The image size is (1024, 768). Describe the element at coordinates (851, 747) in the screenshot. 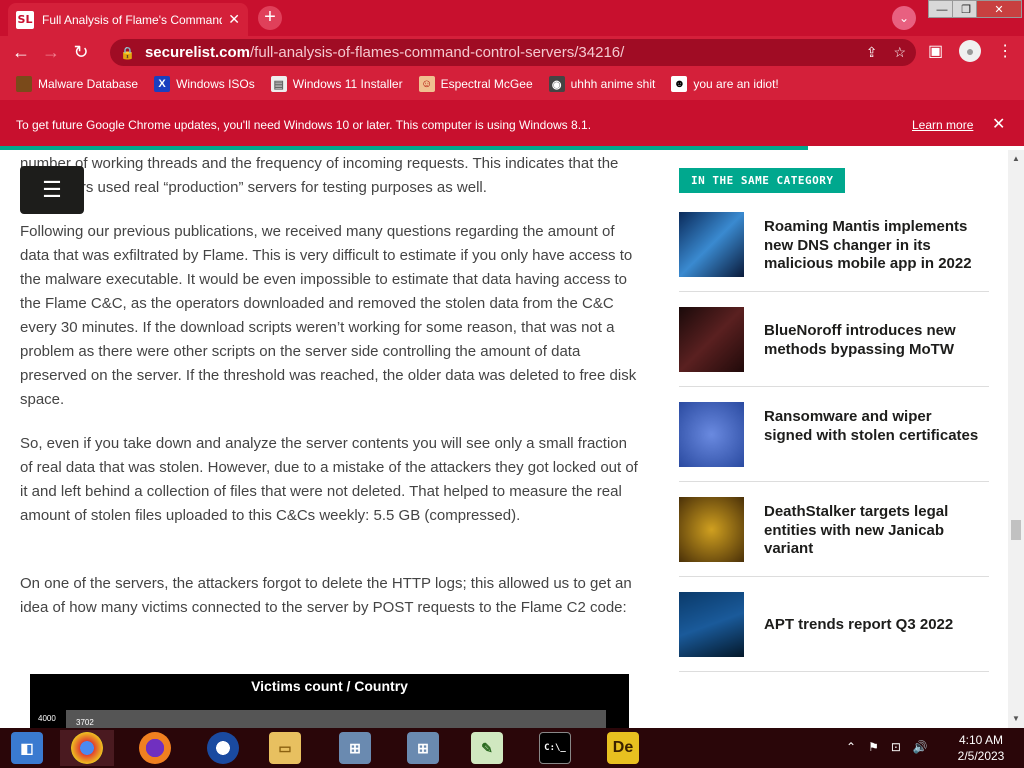

I see `show-hidden-icons-icon: ⌃` at that location.